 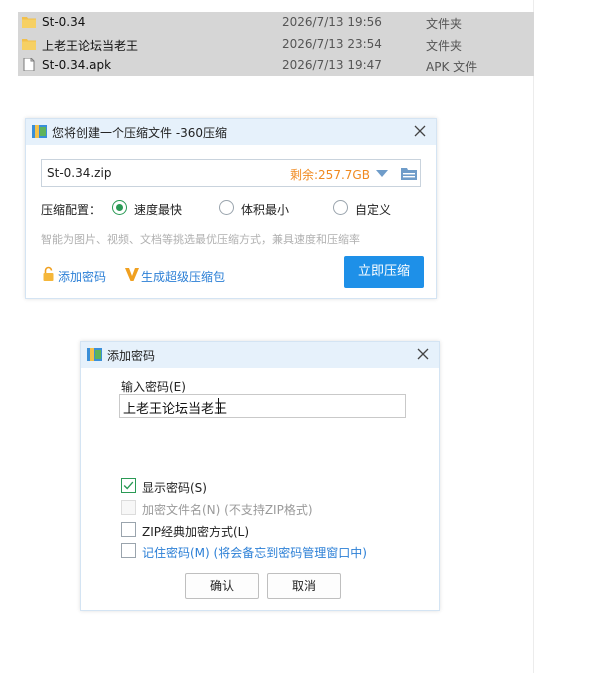 I want to click on password-dialog-titlebar: 添加密码, so click(x=260, y=355).